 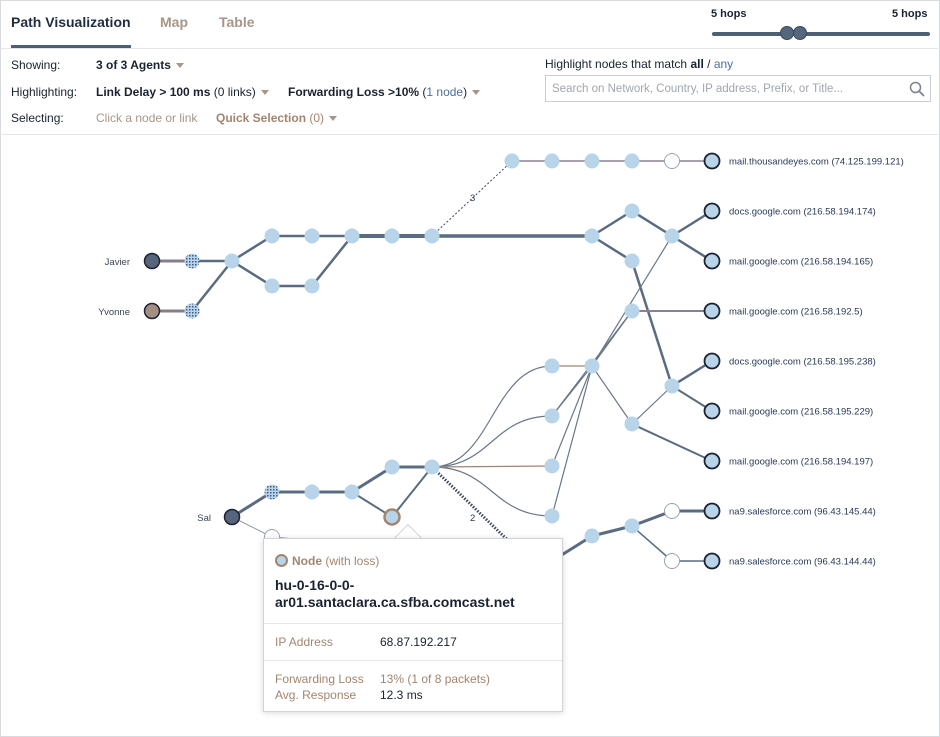 What do you see at coordinates (435, 679) in the screenshot?
I see `popup-loss-value: 13% (1 of 8 packets)` at bounding box center [435, 679].